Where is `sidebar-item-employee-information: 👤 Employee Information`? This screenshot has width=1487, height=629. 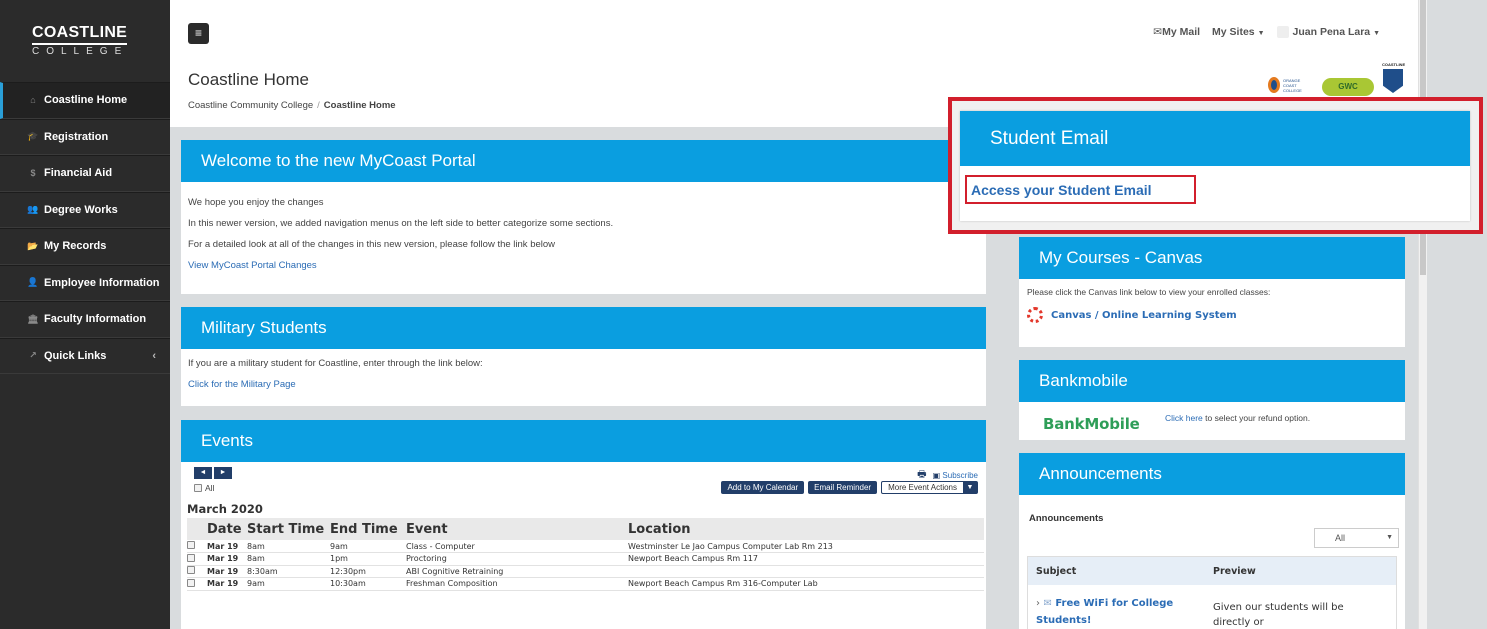 sidebar-item-employee-information: 👤 Employee Information is located at coordinates (85, 282).